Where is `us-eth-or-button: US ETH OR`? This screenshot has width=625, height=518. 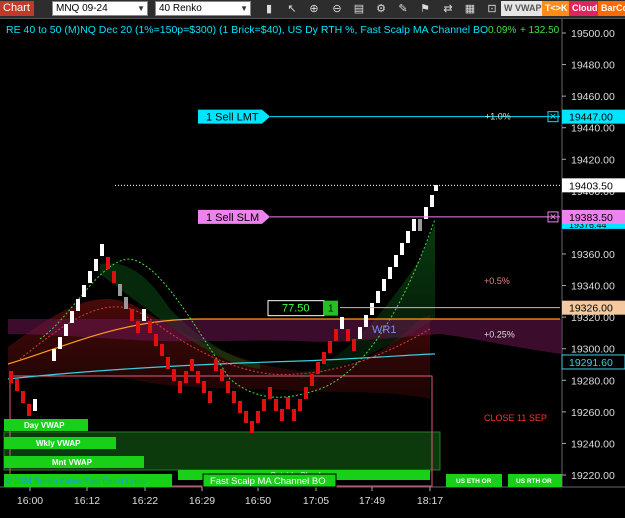 us-eth-or-button: US ETH OR is located at coordinates (474, 480).